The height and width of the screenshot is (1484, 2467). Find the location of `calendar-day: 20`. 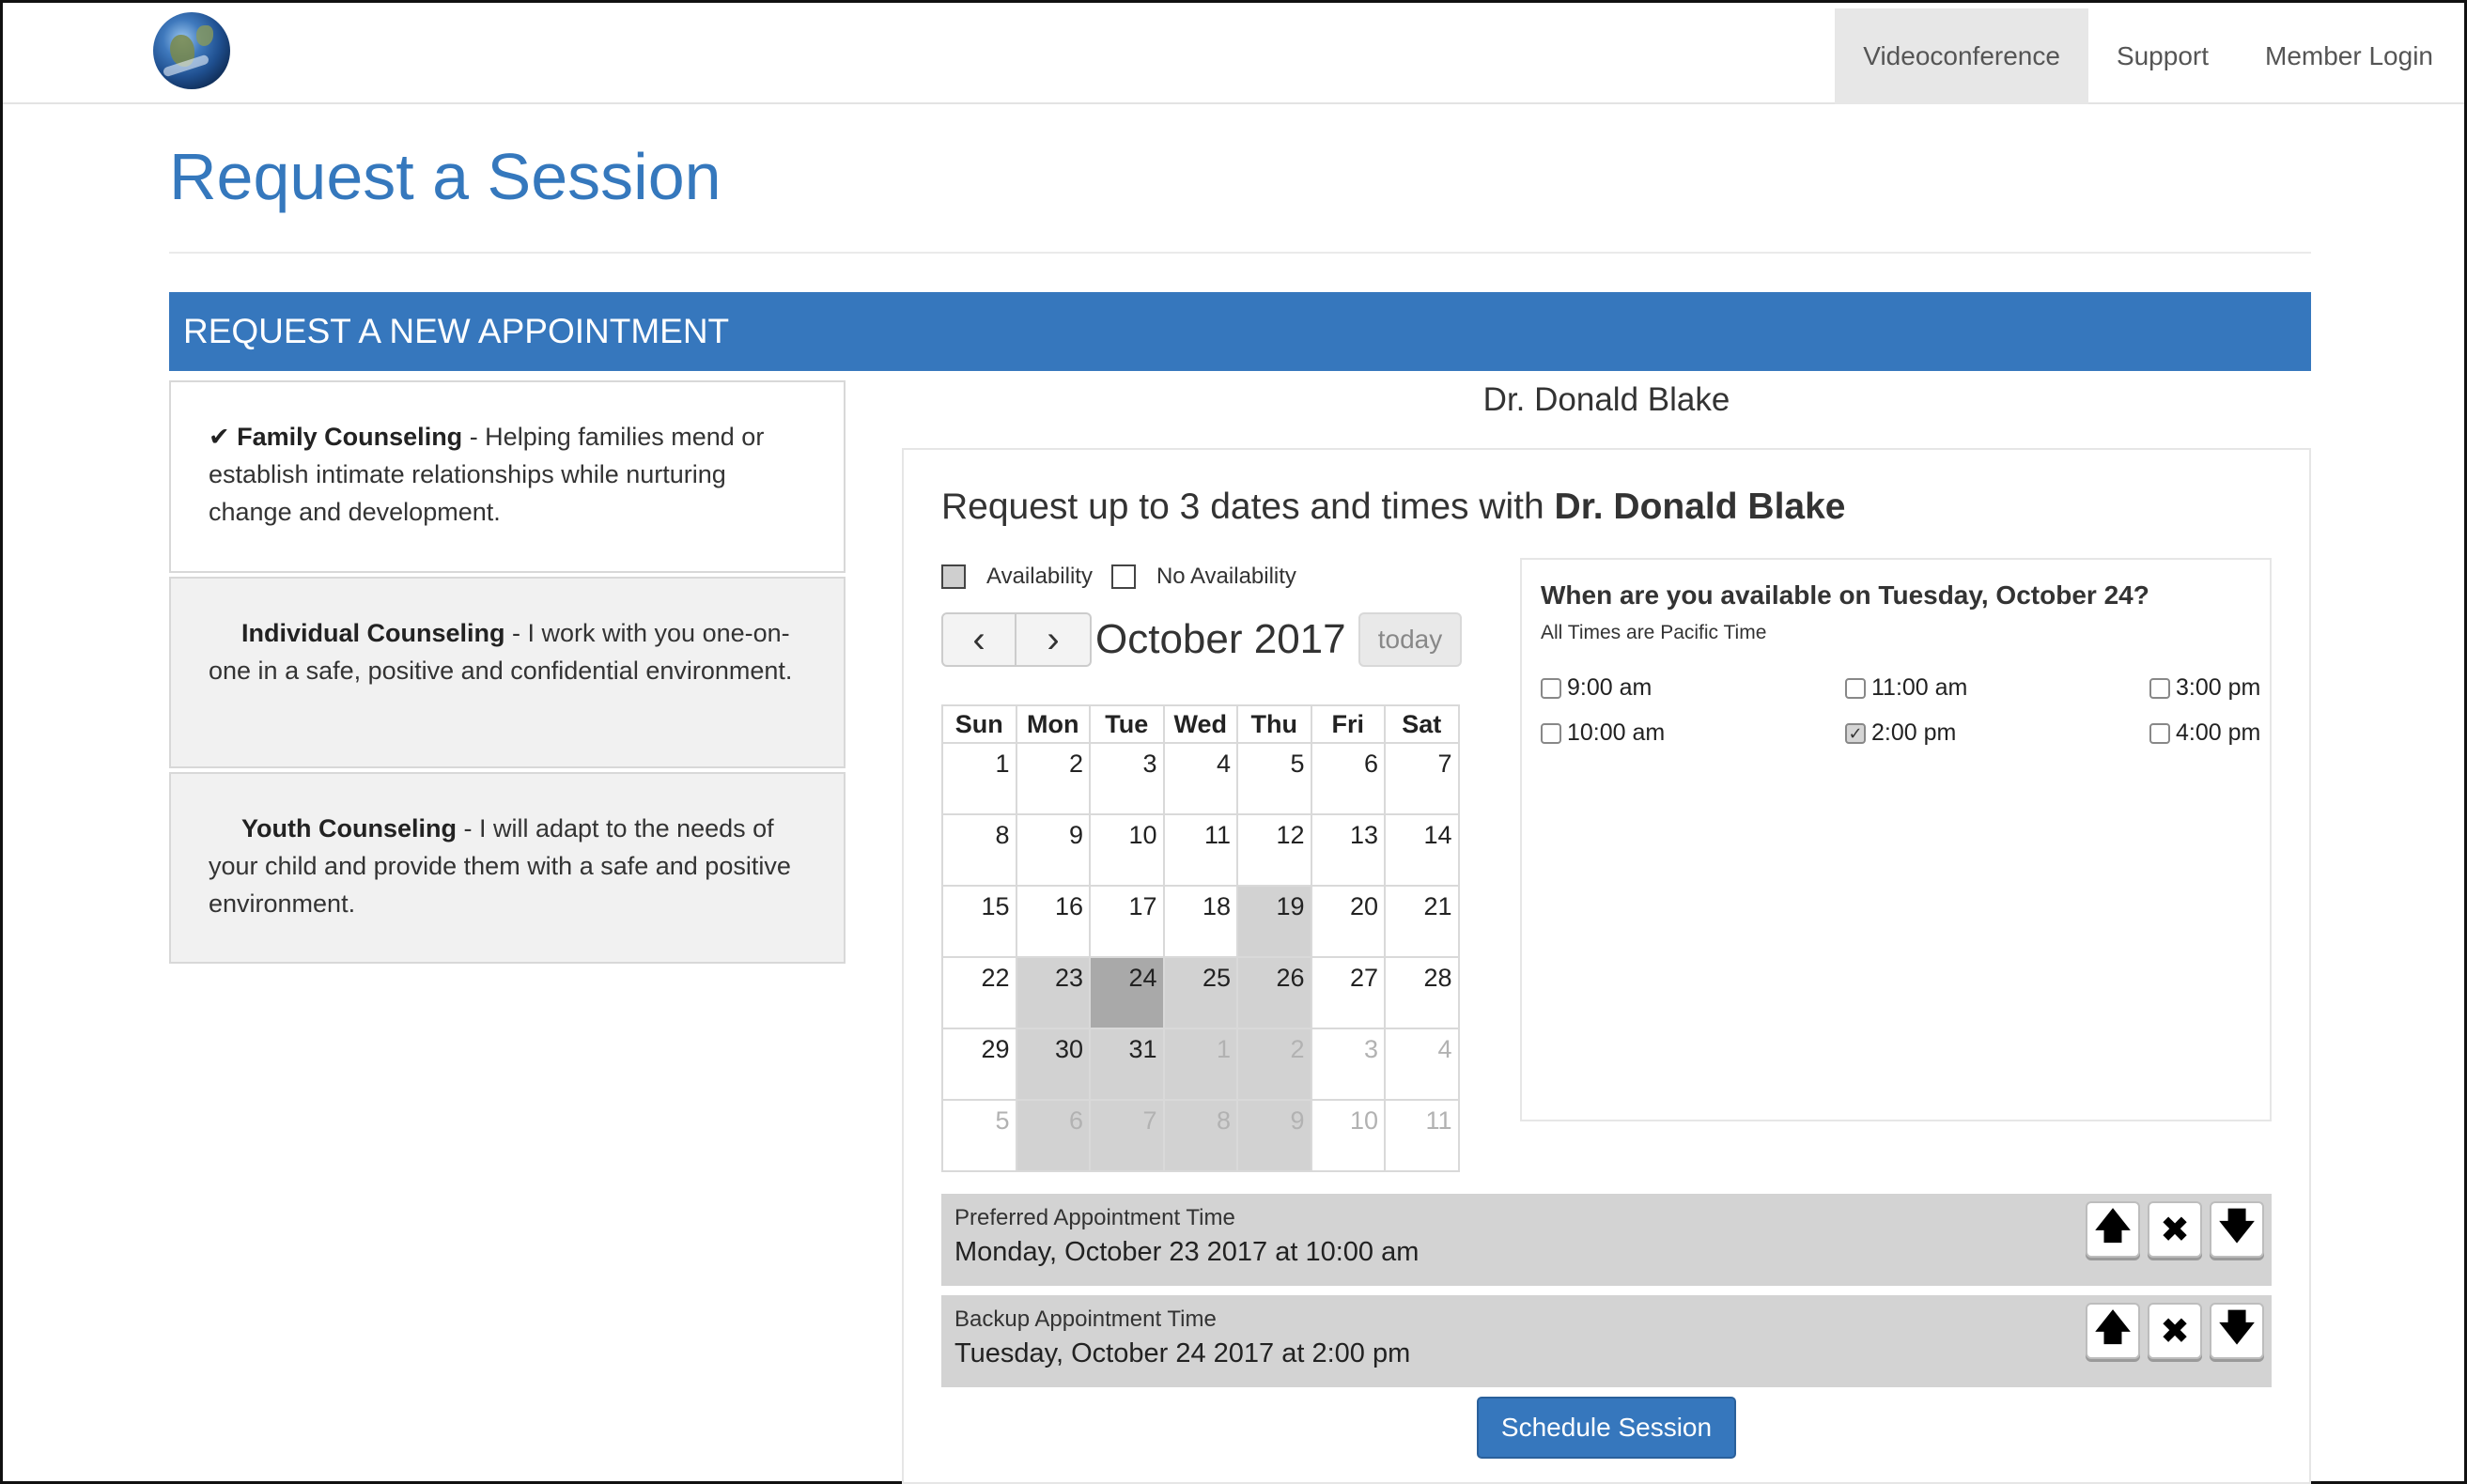

calendar-day: 20 is located at coordinates (1348, 922).